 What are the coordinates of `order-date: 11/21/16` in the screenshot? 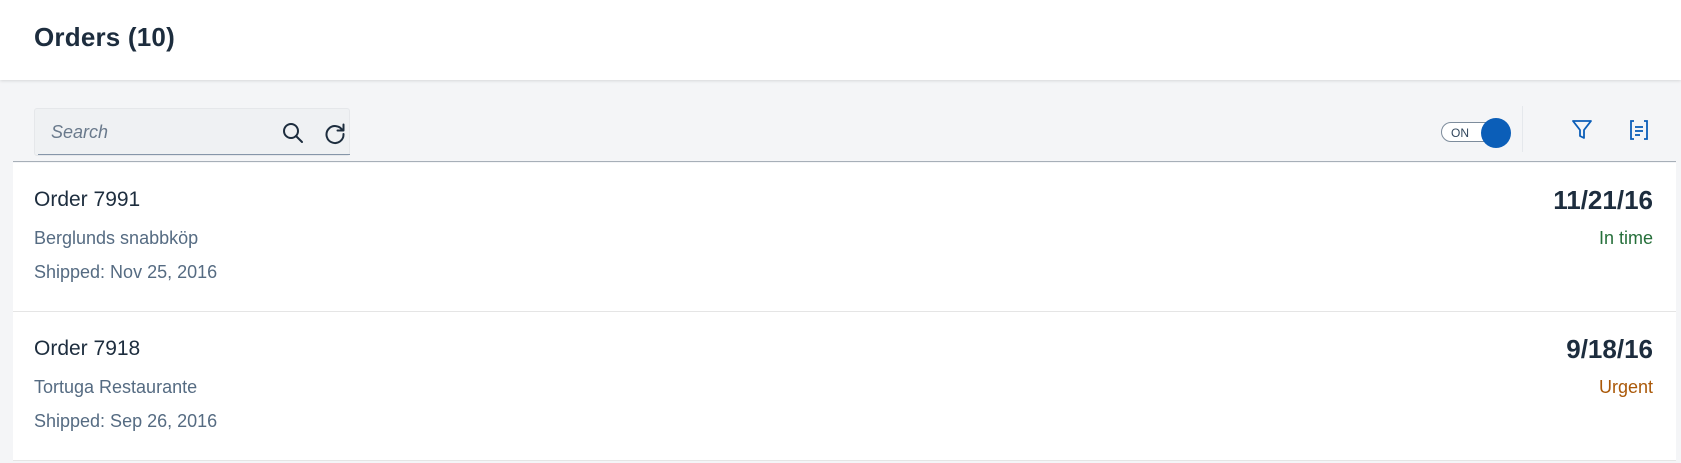 It's located at (1603, 200).